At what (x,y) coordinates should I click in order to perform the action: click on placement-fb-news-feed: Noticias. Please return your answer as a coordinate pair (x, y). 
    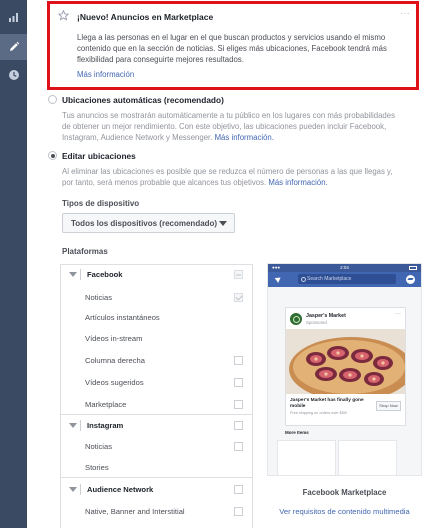
    Looking at the image, I should click on (156, 298).